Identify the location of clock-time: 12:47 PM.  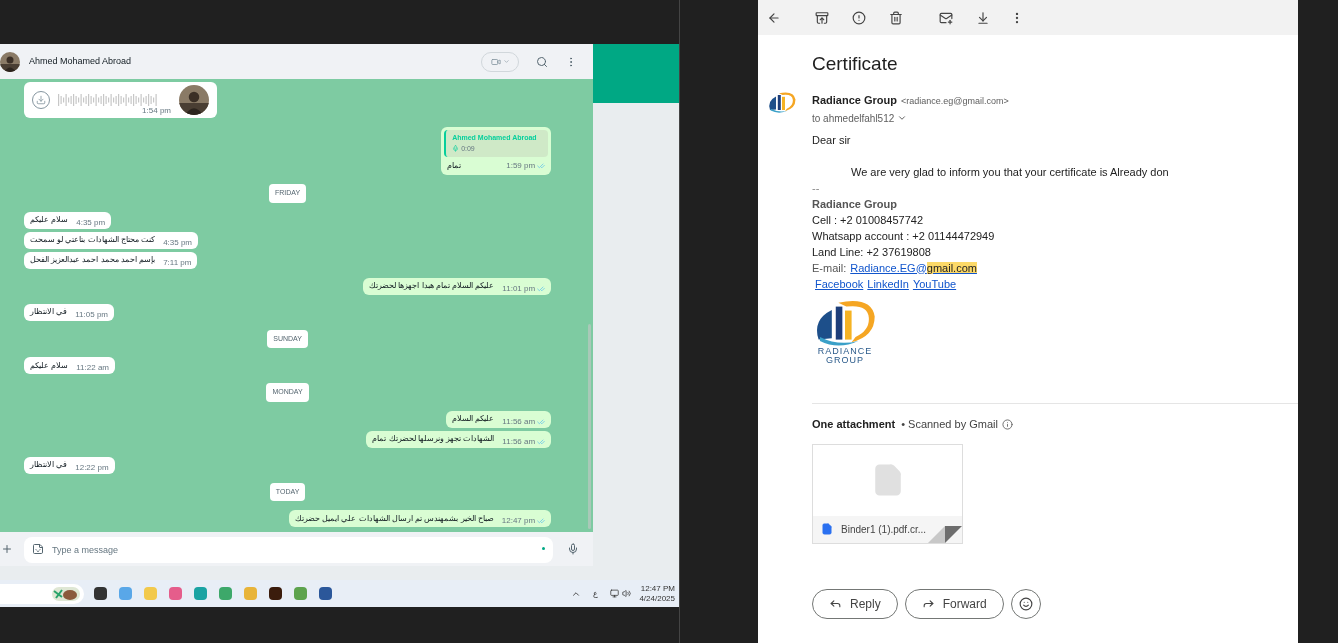
(657, 588).